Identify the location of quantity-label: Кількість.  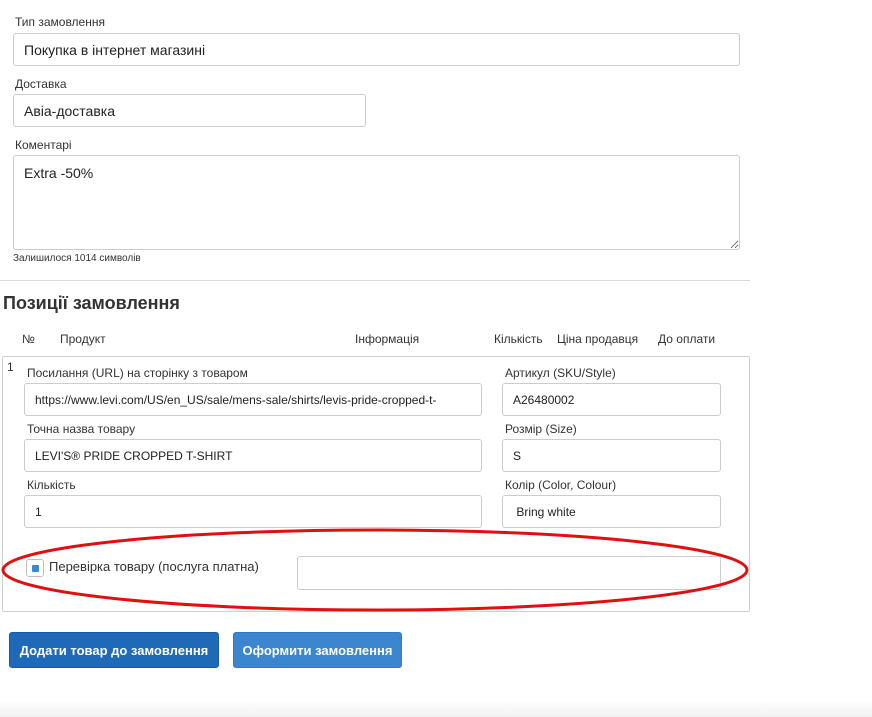
(51, 485).